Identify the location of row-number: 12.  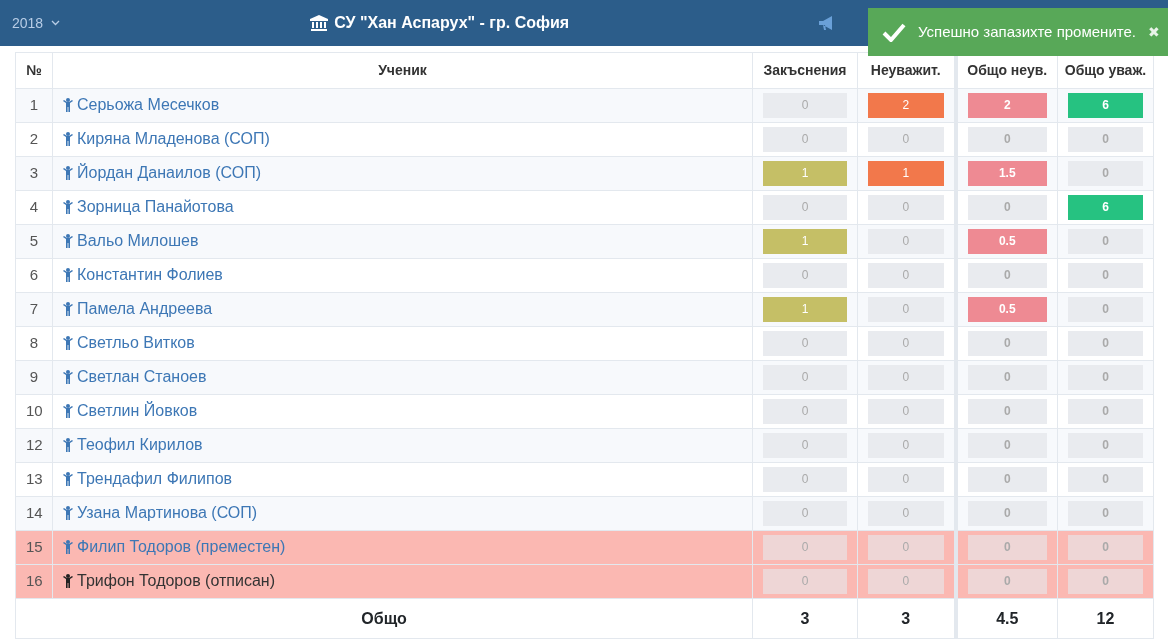
(34, 445).